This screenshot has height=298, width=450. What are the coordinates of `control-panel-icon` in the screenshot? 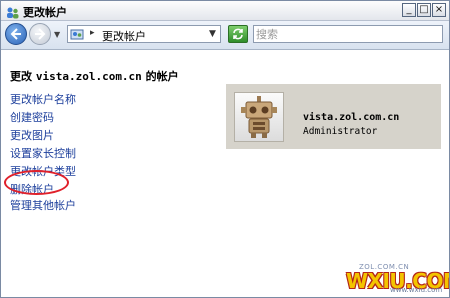 It's located at (77, 34).